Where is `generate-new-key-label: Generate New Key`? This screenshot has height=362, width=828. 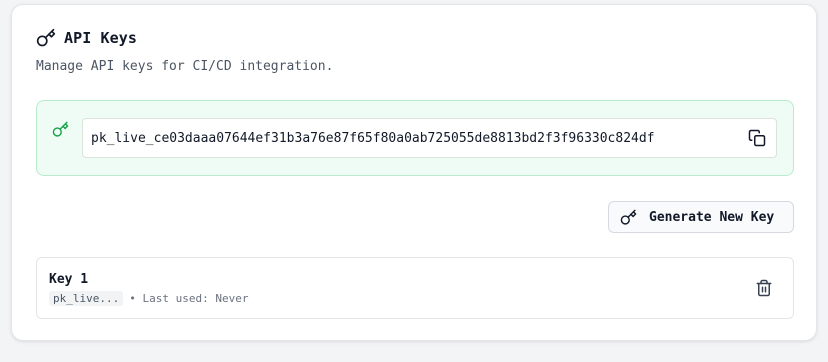 generate-new-key-label: Generate New Key is located at coordinates (712, 217).